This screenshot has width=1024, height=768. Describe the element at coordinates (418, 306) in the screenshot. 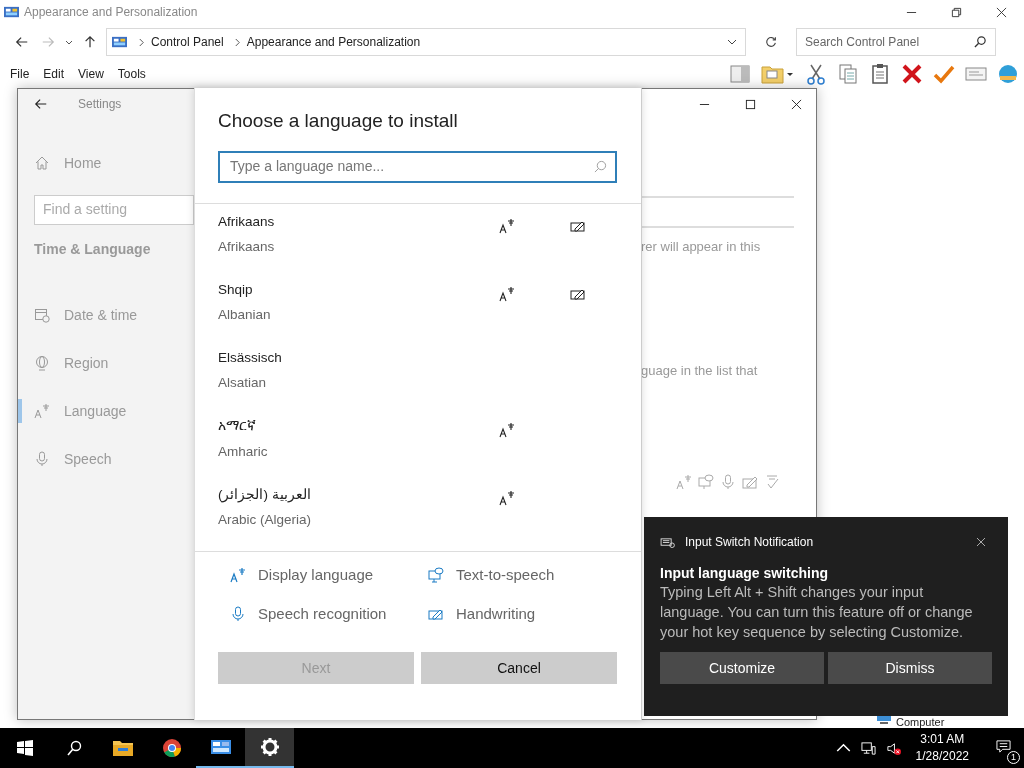

I see `language-list-item: Shqip Albanian` at that location.